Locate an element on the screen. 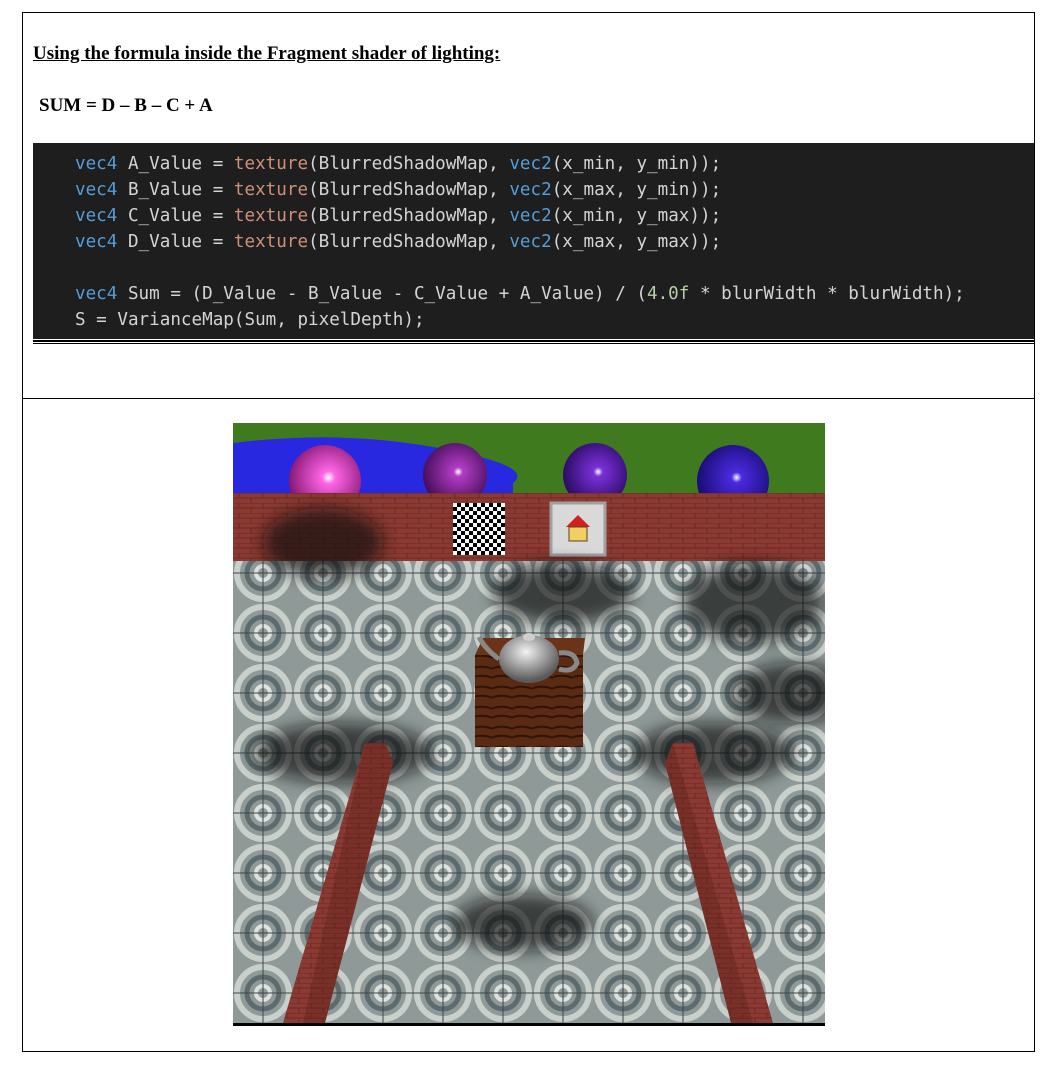  code-token: (x_max, y_min)); is located at coordinates (636, 190).